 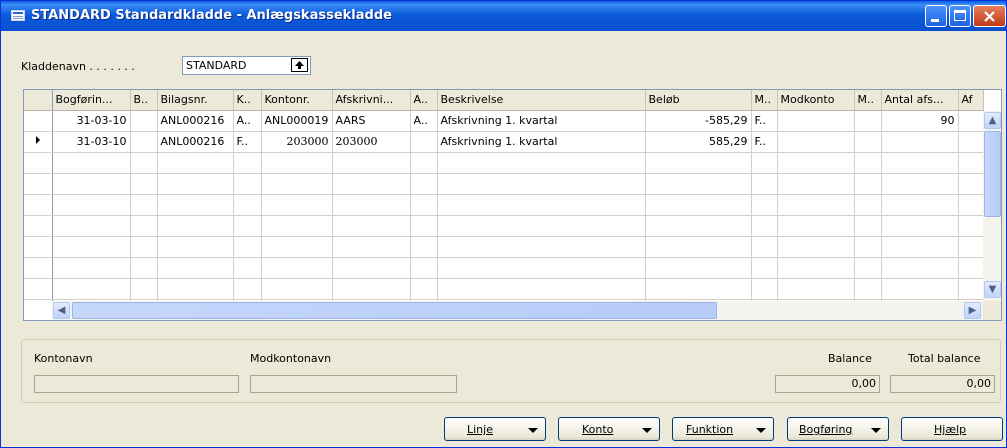 I want to click on kladdenavn-value: STANDARD, so click(x=216, y=65).